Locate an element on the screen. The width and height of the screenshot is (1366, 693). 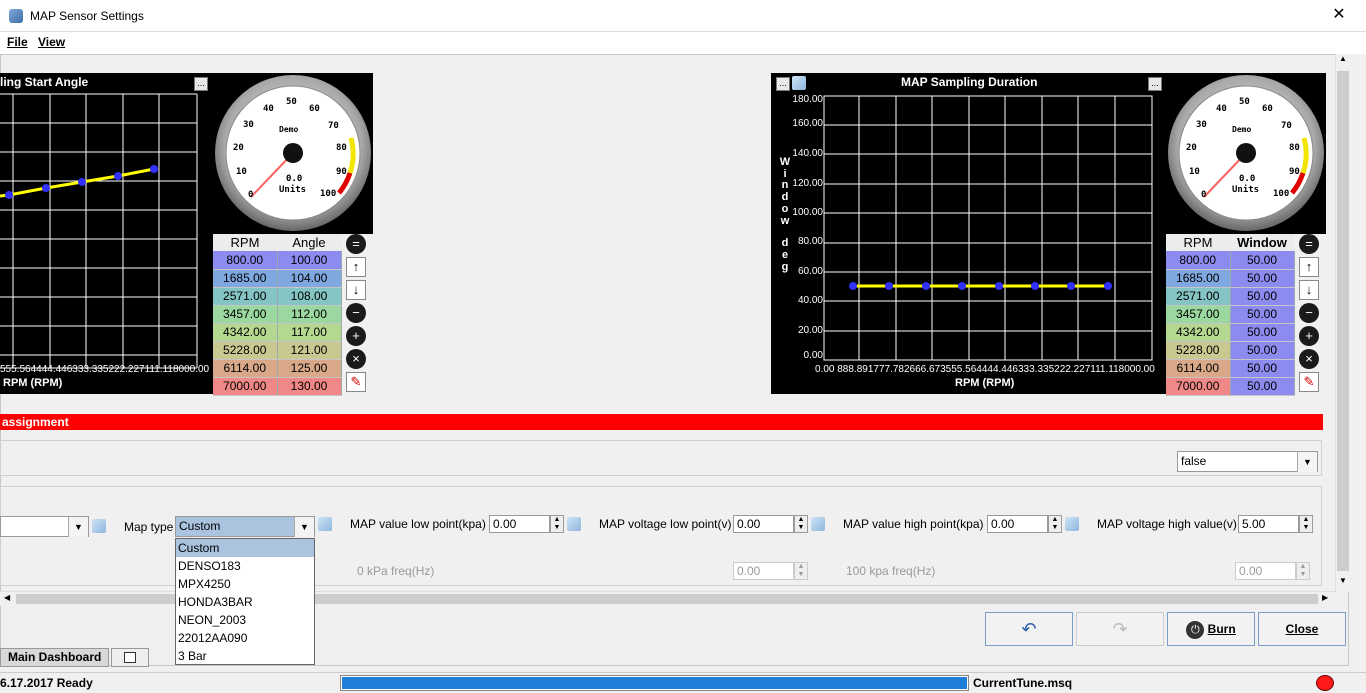
false-combo: false ▼ is located at coordinates (1247, 461).